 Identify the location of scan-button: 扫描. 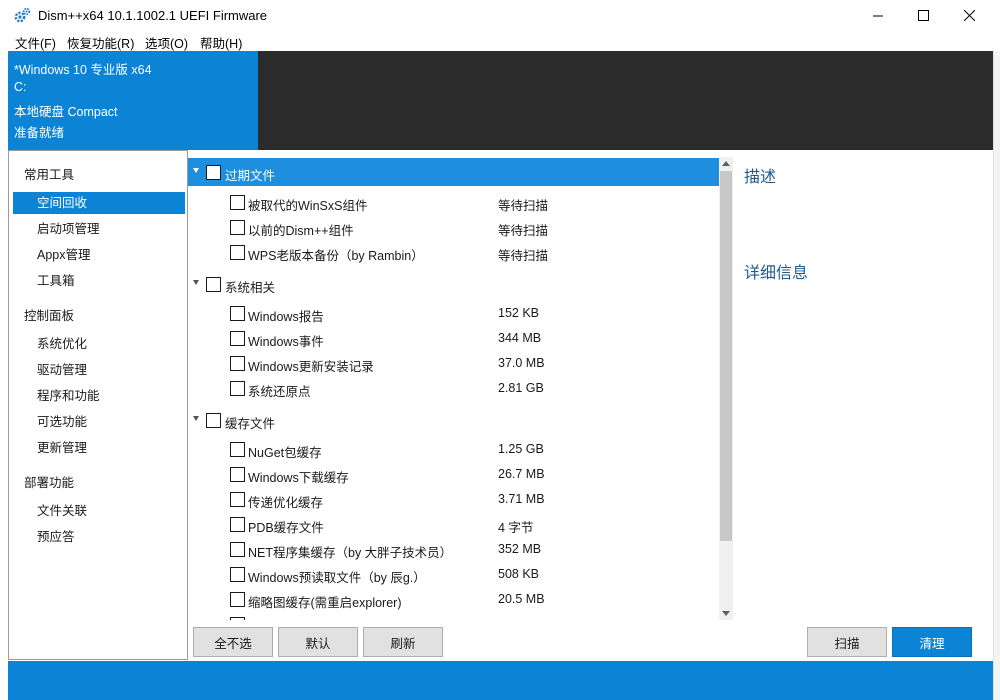
(847, 642).